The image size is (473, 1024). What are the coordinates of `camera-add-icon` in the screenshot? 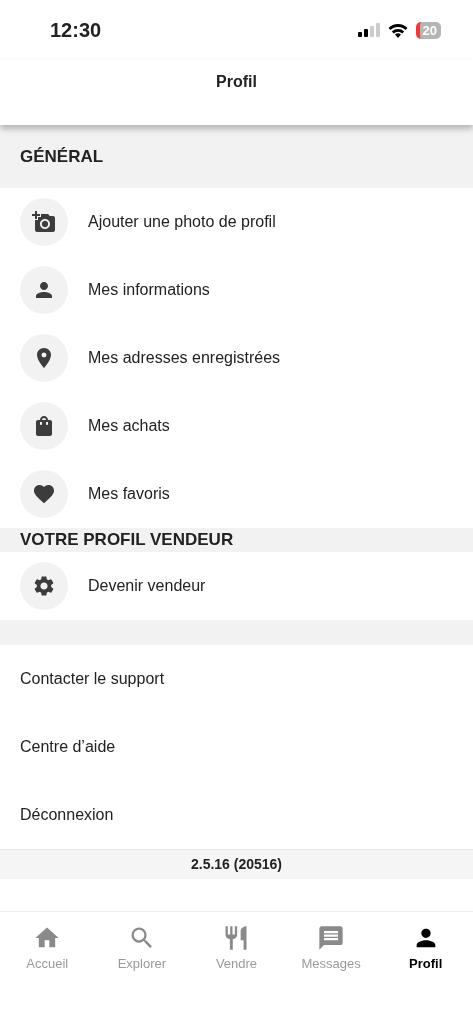 It's located at (44, 222).